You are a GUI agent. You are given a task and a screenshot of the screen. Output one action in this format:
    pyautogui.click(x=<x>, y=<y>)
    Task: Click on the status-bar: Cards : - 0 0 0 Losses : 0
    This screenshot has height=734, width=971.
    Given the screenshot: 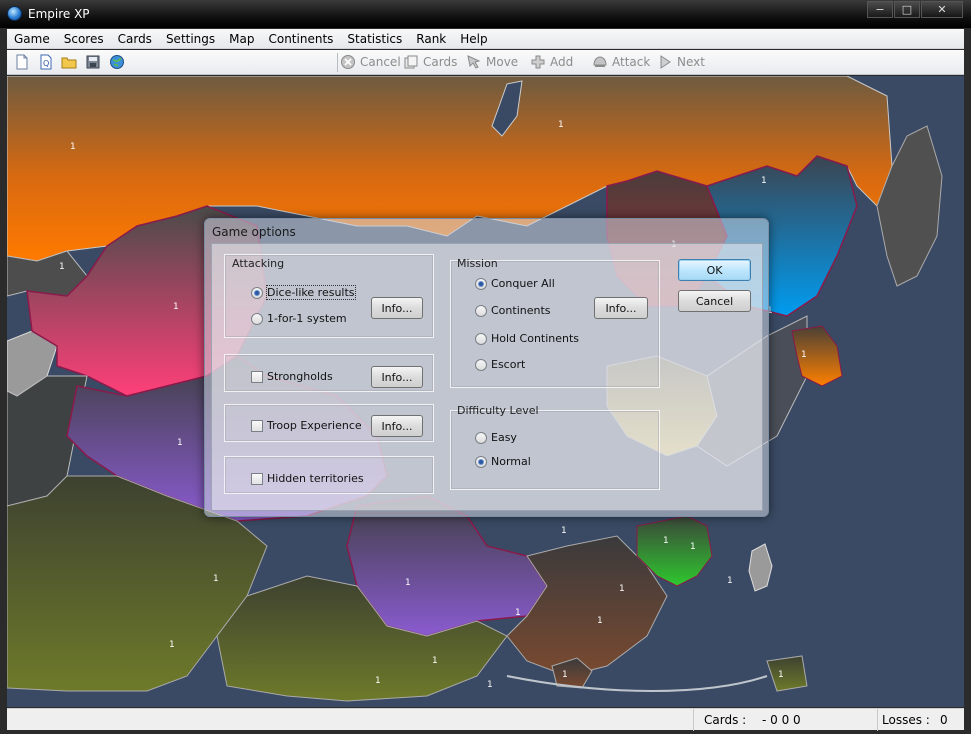 What is the action you would take?
    pyautogui.click(x=485, y=719)
    